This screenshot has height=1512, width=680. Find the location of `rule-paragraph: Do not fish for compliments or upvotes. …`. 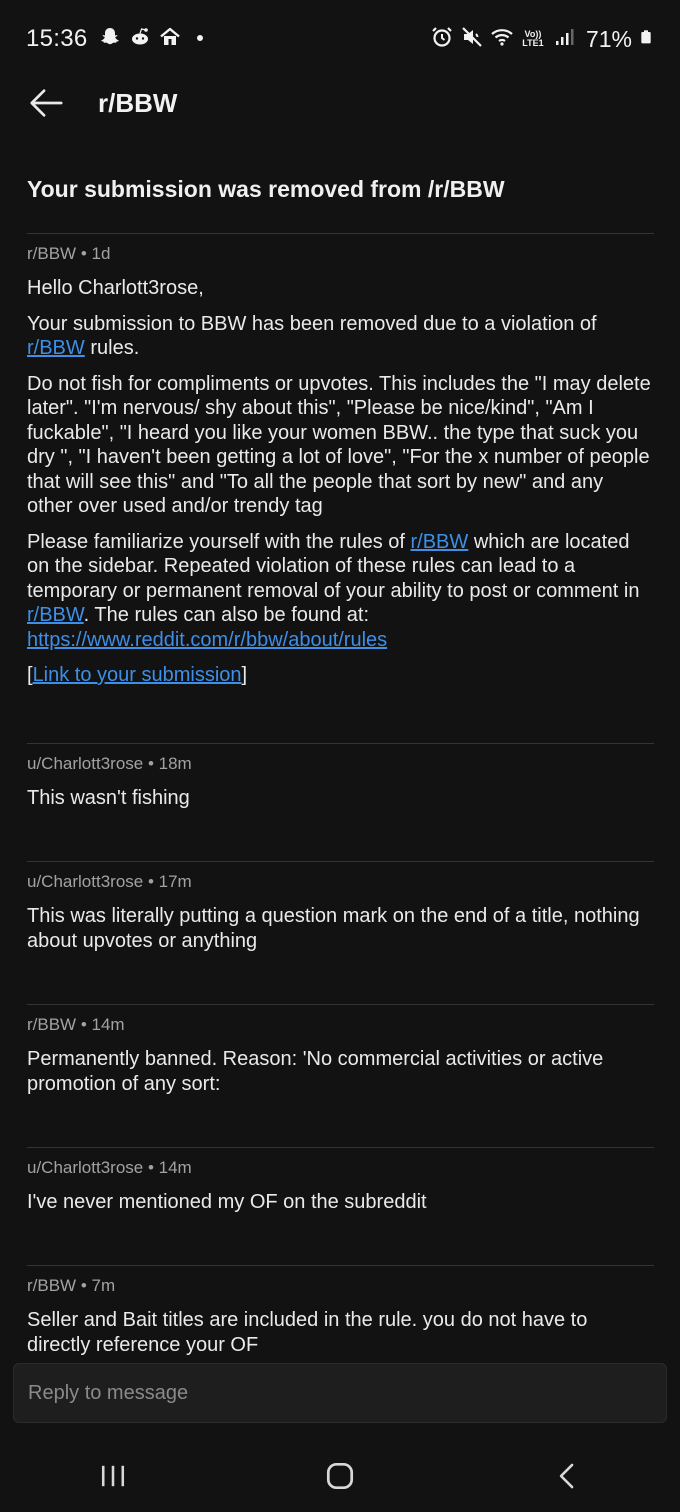

rule-paragraph: Do not fish for compliments or upvotes. … is located at coordinates (339, 445).